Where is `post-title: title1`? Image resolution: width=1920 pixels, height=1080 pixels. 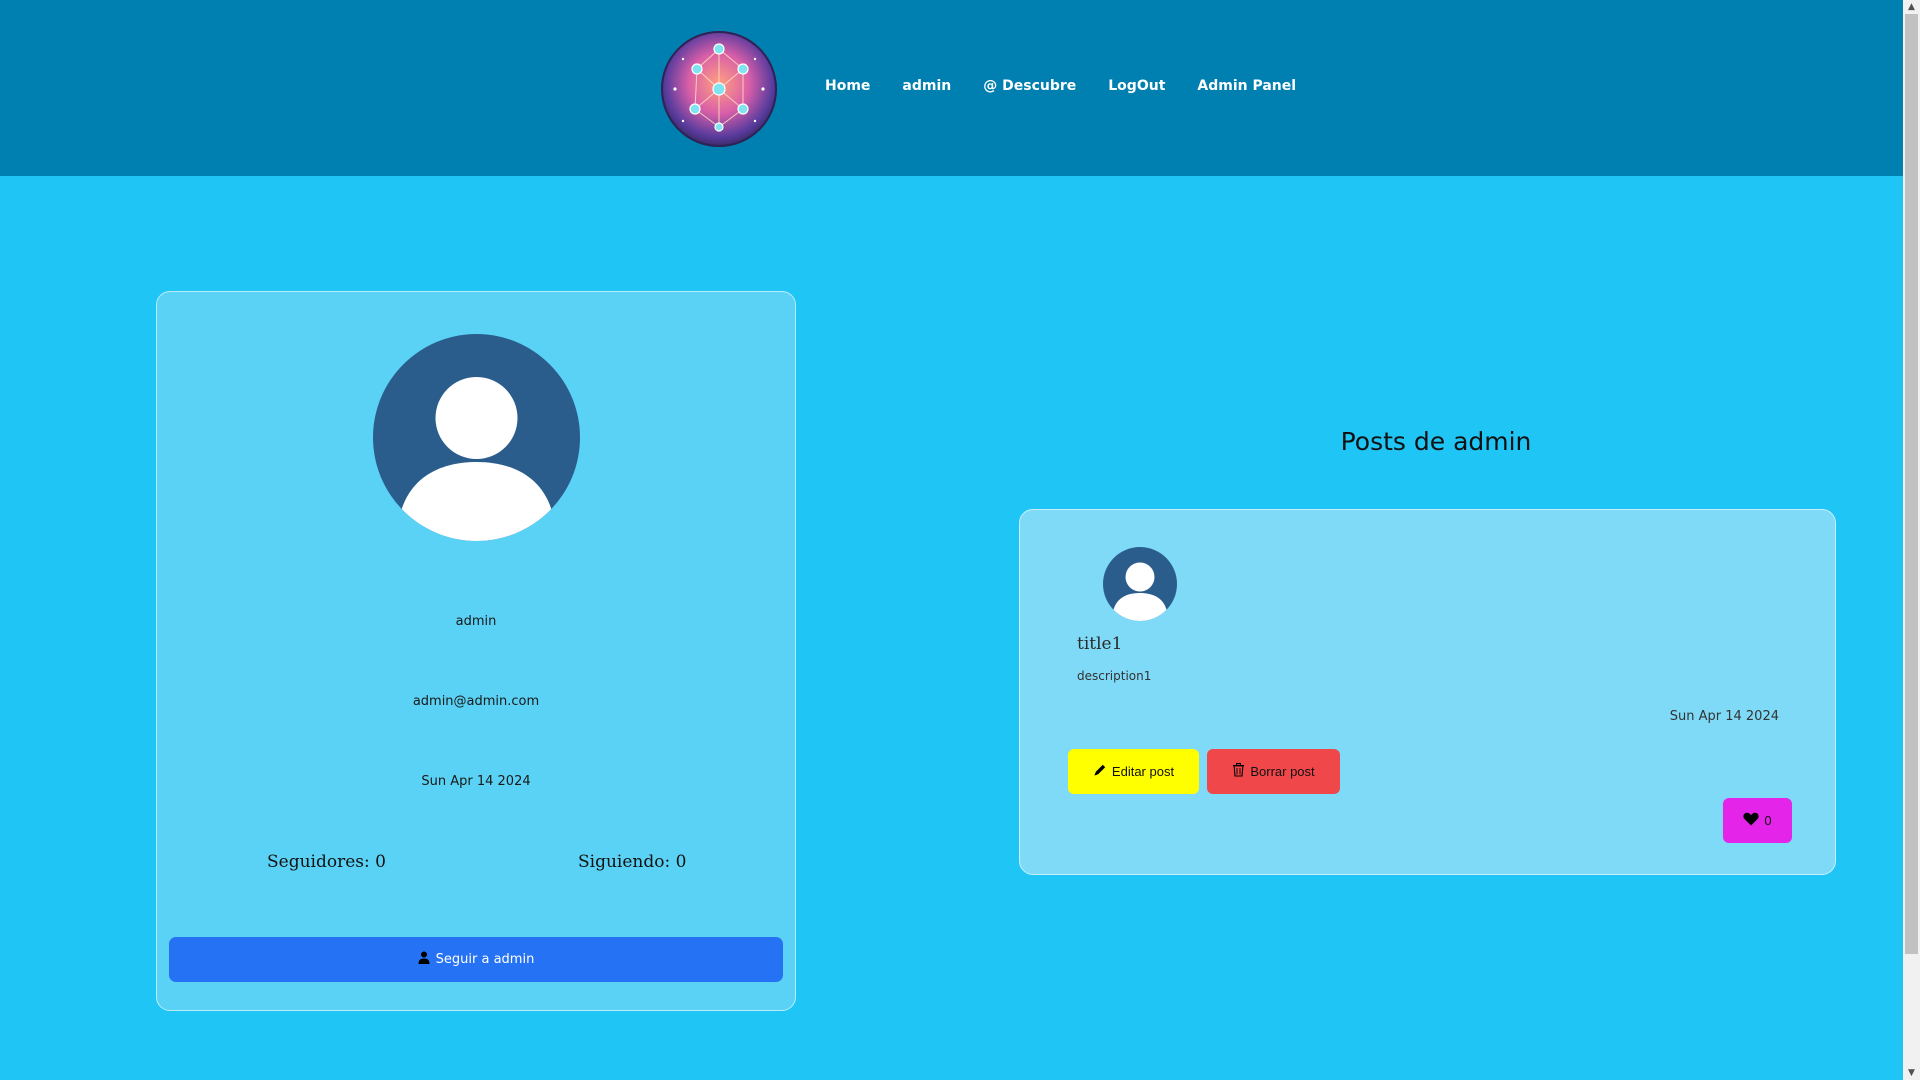
post-title: title1 is located at coordinates (1100, 644).